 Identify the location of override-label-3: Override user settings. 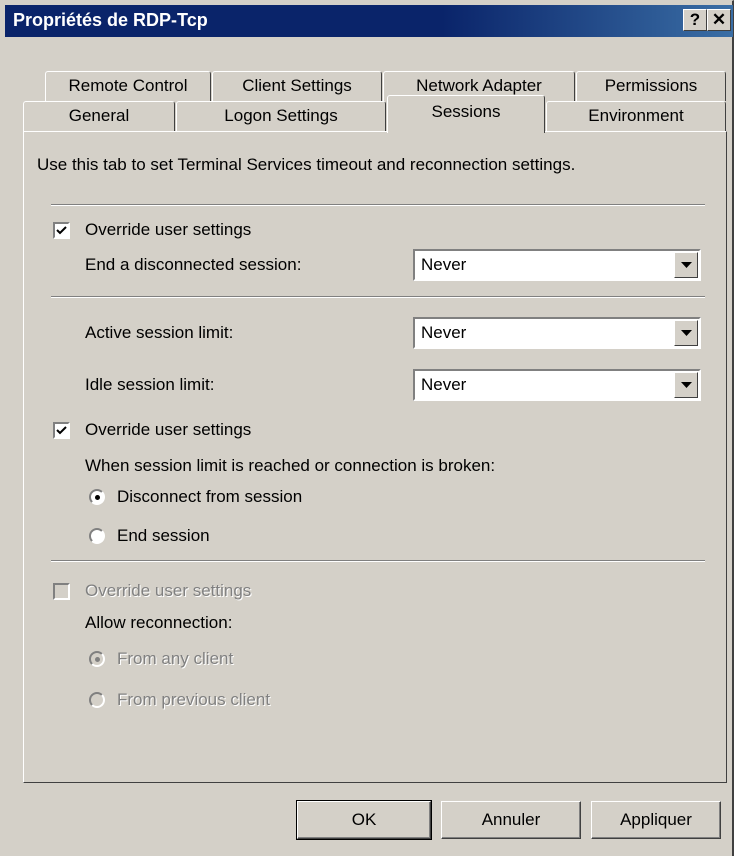
(168, 590).